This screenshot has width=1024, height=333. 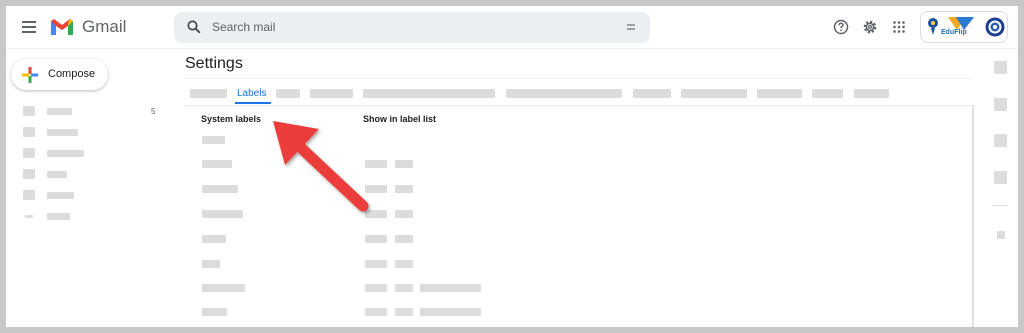 What do you see at coordinates (153, 111) in the screenshot?
I see `inbox-count: 5` at bounding box center [153, 111].